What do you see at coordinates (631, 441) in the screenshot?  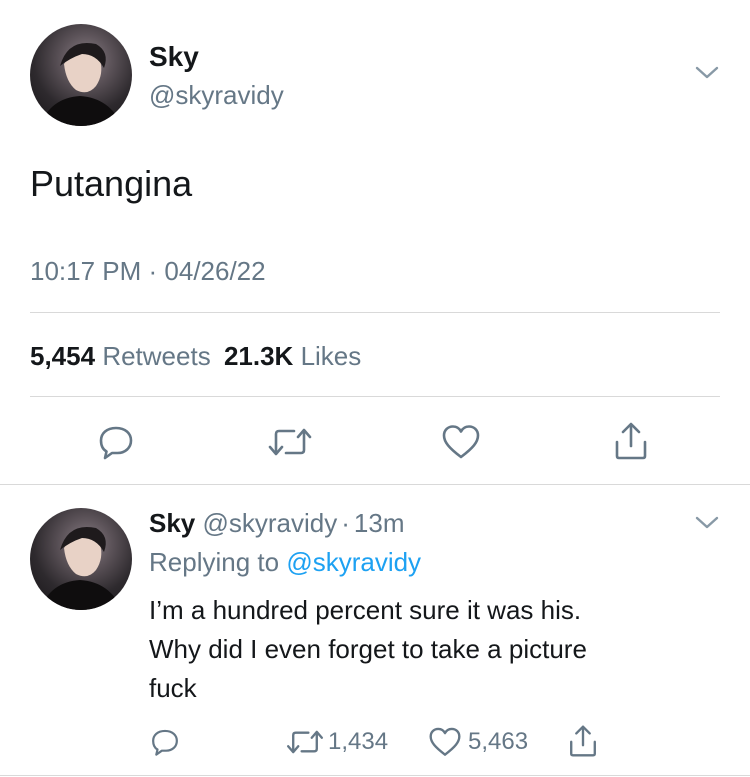 I see `share-icon` at bounding box center [631, 441].